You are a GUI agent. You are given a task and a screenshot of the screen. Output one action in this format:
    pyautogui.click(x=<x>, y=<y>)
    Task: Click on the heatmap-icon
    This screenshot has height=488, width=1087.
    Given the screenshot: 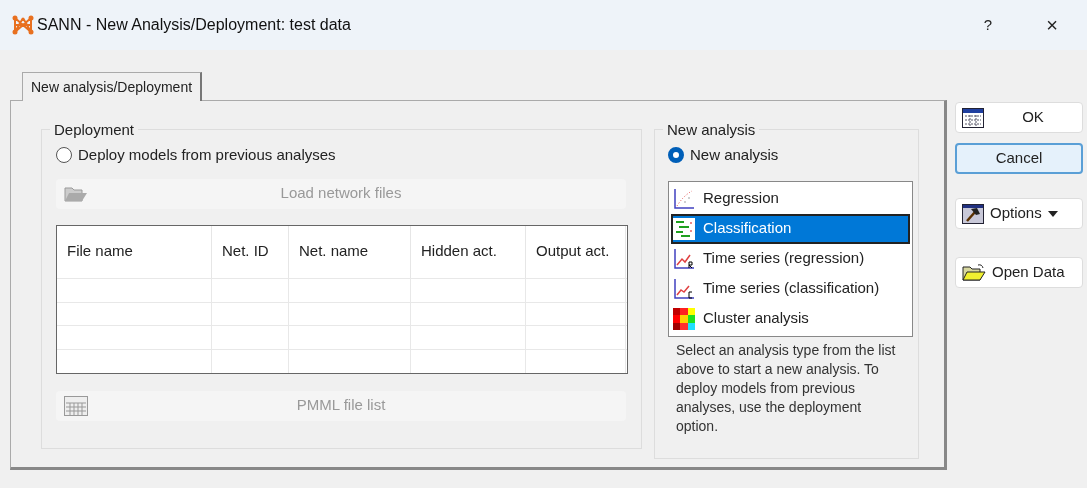 What is the action you would take?
    pyautogui.click(x=684, y=318)
    